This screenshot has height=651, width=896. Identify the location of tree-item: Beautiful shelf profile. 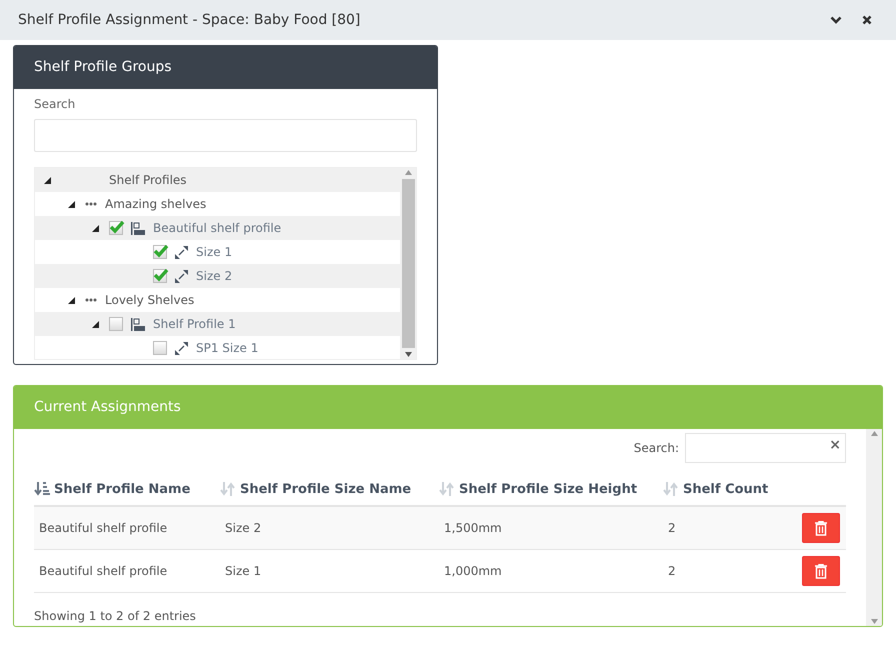
(217, 228).